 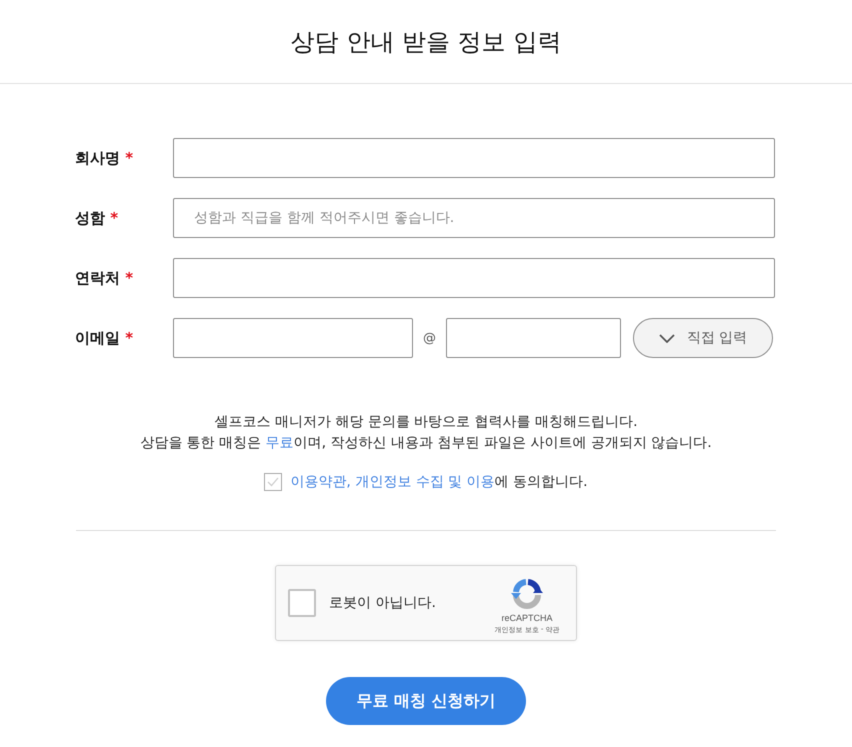 What do you see at coordinates (533, 338) in the screenshot?
I see `email-domain-input` at bounding box center [533, 338].